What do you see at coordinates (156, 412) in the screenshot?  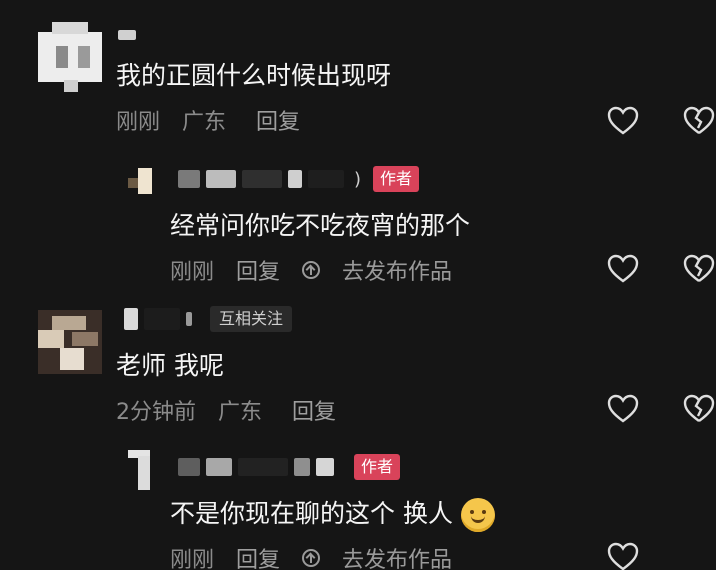 I see `comment-time: 2分钟前` at bounding box center [156, 412].